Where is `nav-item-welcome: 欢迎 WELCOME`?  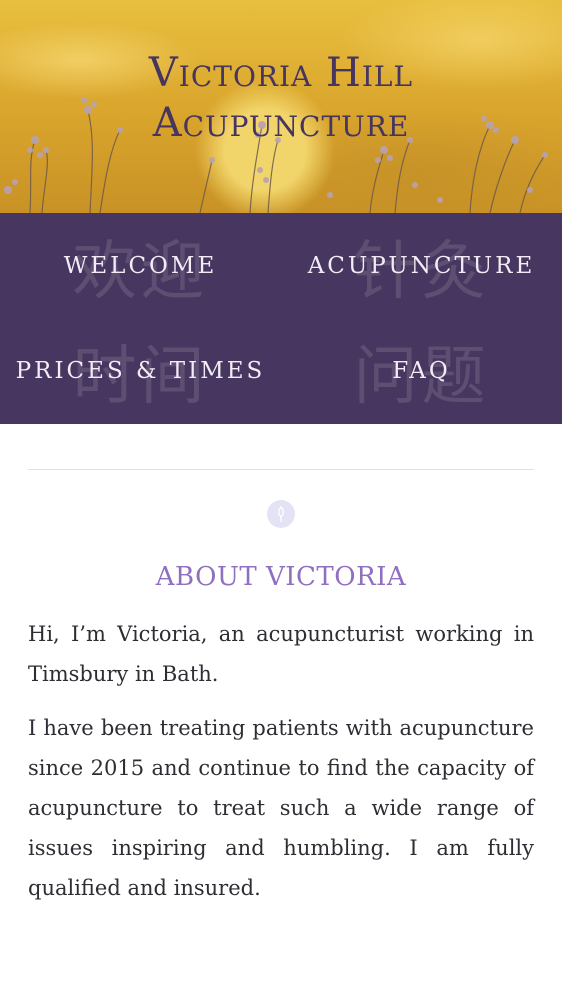 nav-item-welcome: 欢迎 WELCOME is located at coordinates (140, 265).